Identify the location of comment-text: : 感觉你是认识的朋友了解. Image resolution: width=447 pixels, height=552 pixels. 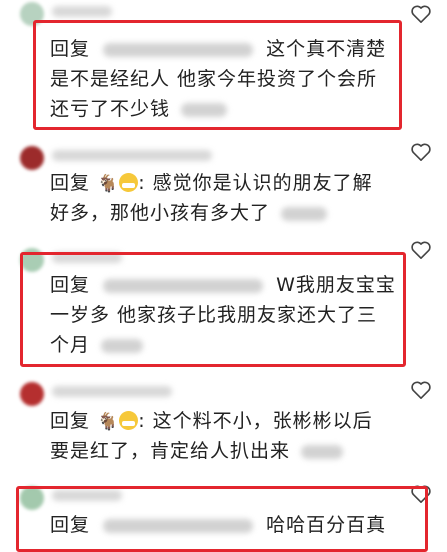
(255, 183).